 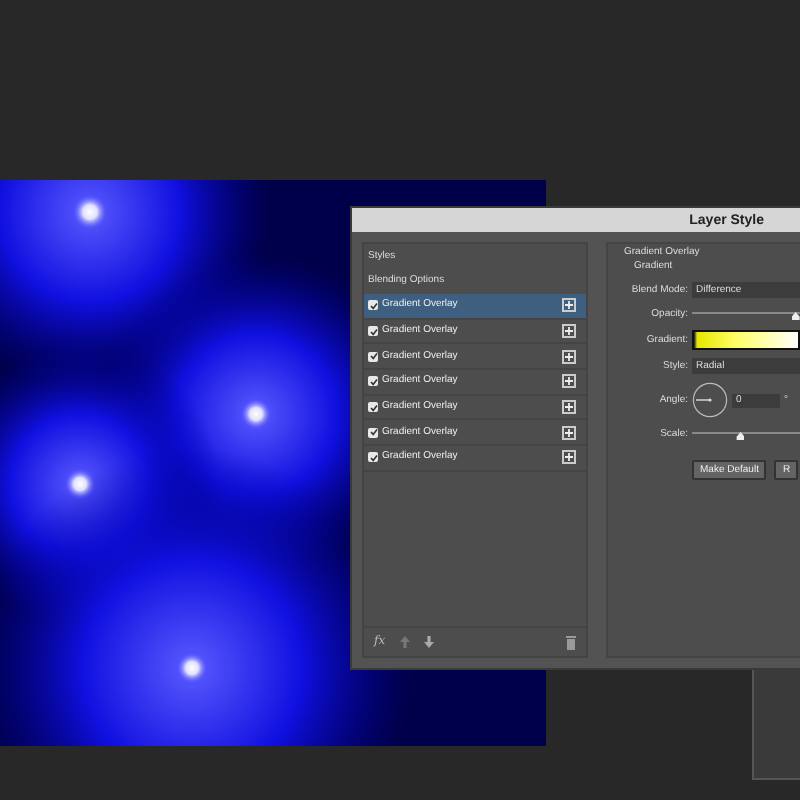 What do you see at coordinates (428, 642) in the screenshot?
I see `down-arrow-icon` at bounding box center [428, 642].